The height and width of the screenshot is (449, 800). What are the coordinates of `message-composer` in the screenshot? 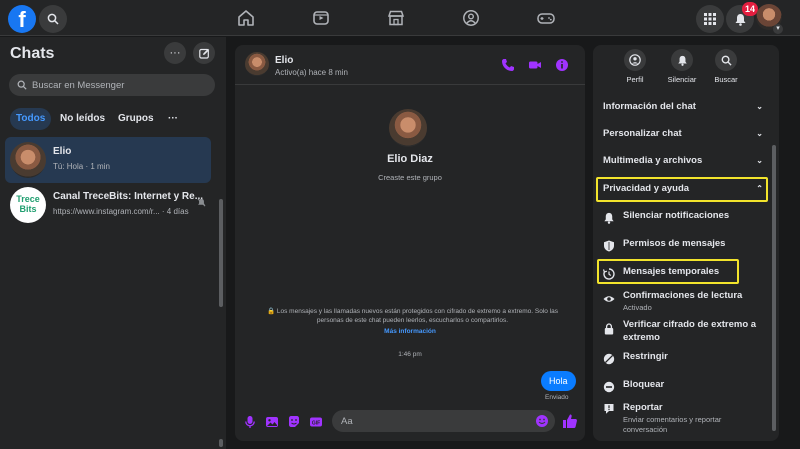 It's located at (443, 421).